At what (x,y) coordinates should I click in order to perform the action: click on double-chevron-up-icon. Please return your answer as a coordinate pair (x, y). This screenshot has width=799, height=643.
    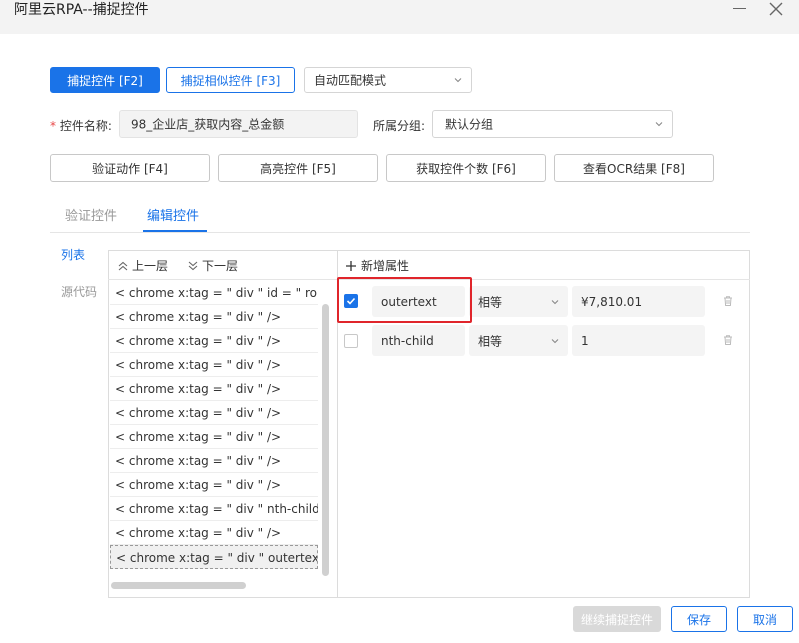
    Looking at the image, I should click on (123, 265).